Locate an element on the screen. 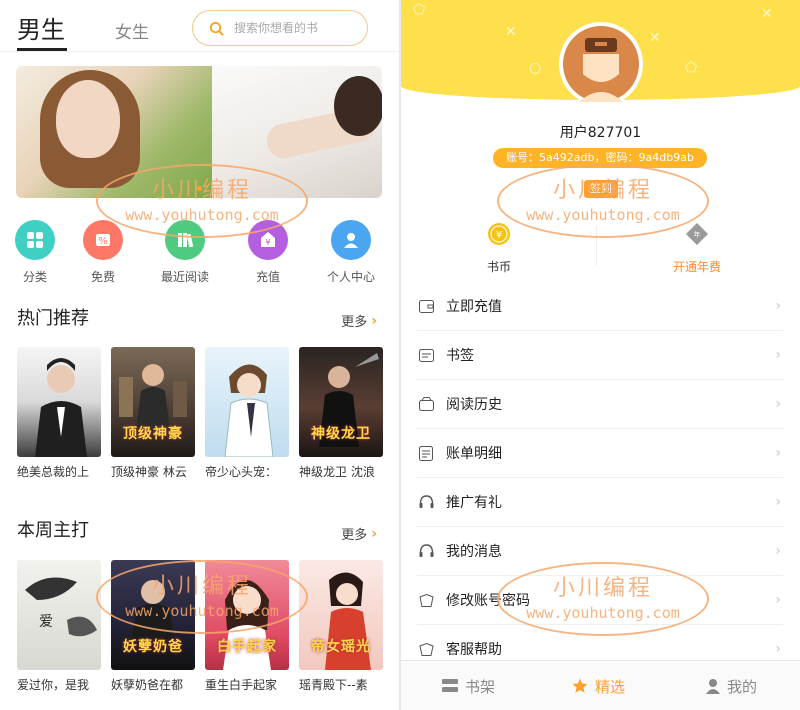 The image size is (800, 710). cover-title: 妖孽奶爸 is located at coordinates (153, 647).